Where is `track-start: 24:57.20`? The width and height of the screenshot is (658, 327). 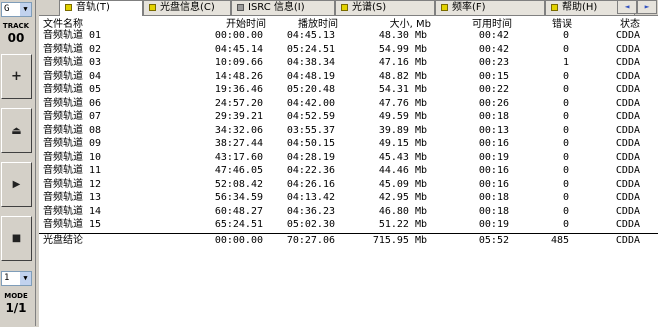
track-start: 24:57.20 is located at coordinates (238, 103).